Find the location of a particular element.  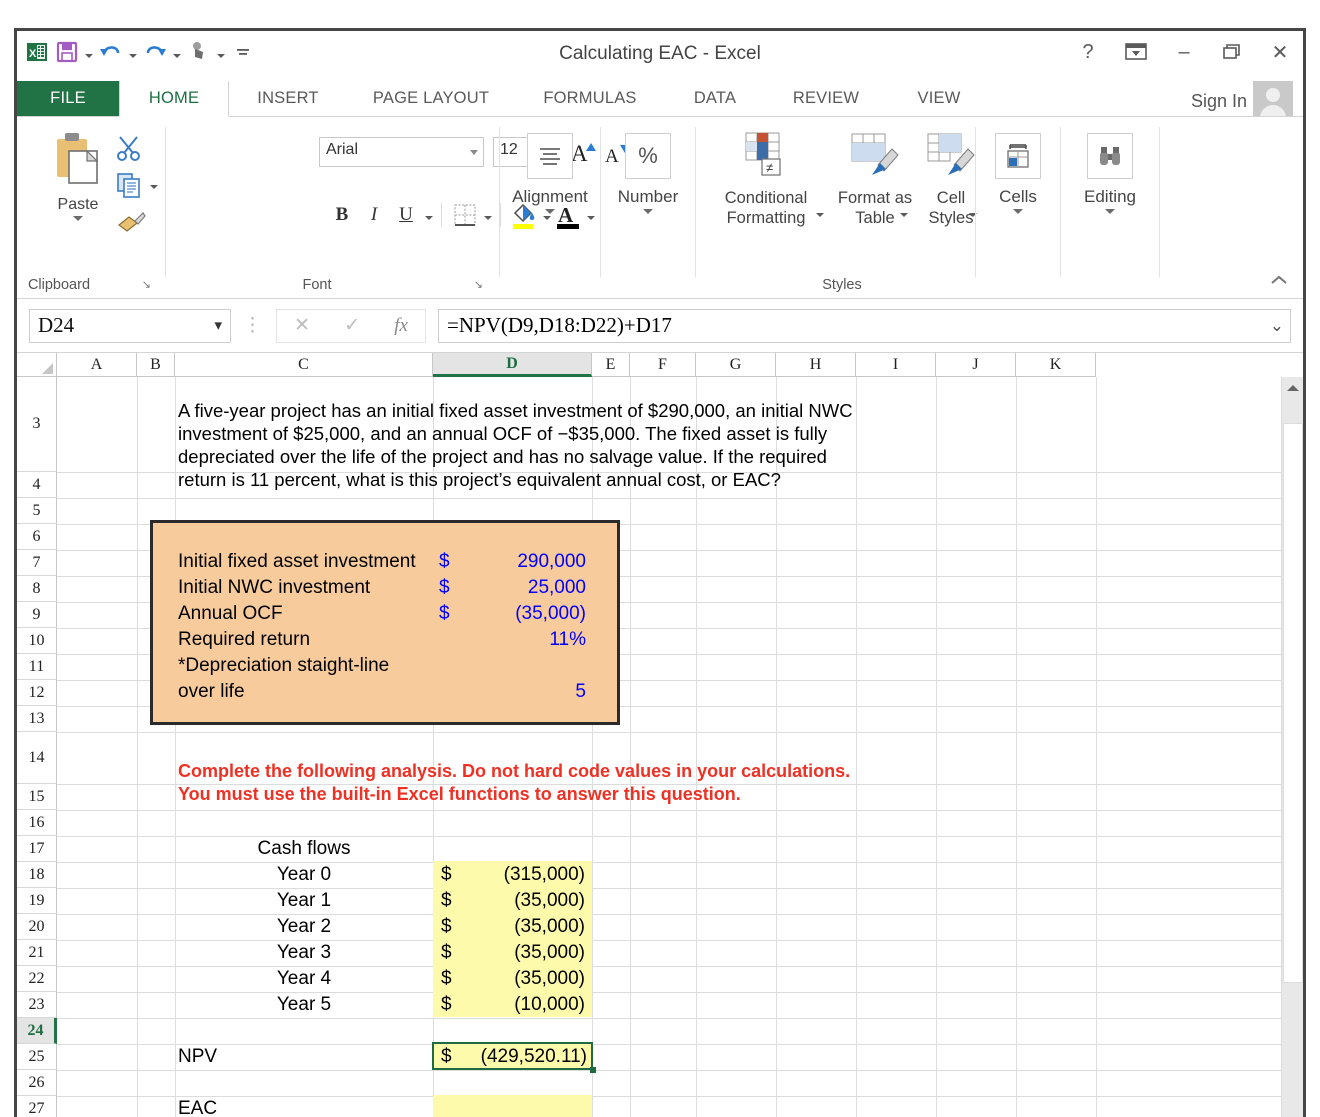

formula-text: =NPV(D9,D18:D22)+D17 is located at coordinates (559, 325).